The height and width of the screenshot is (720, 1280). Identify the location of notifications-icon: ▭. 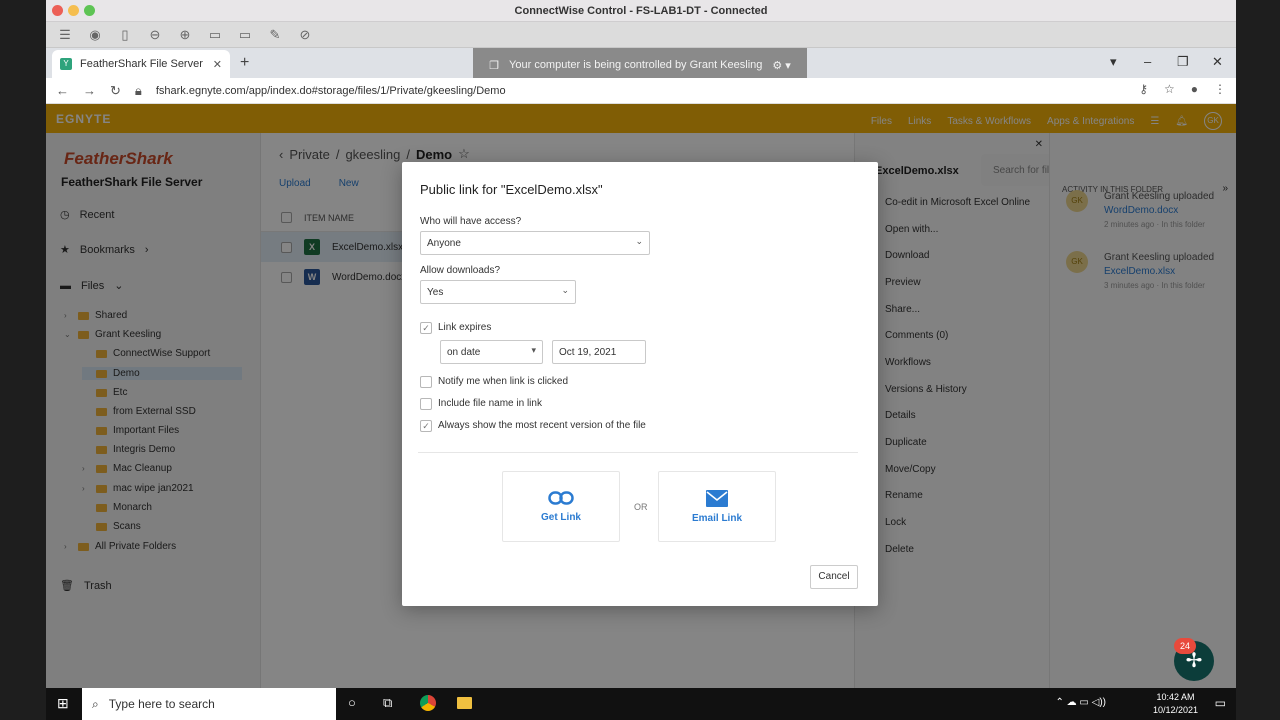
(1220, 703).